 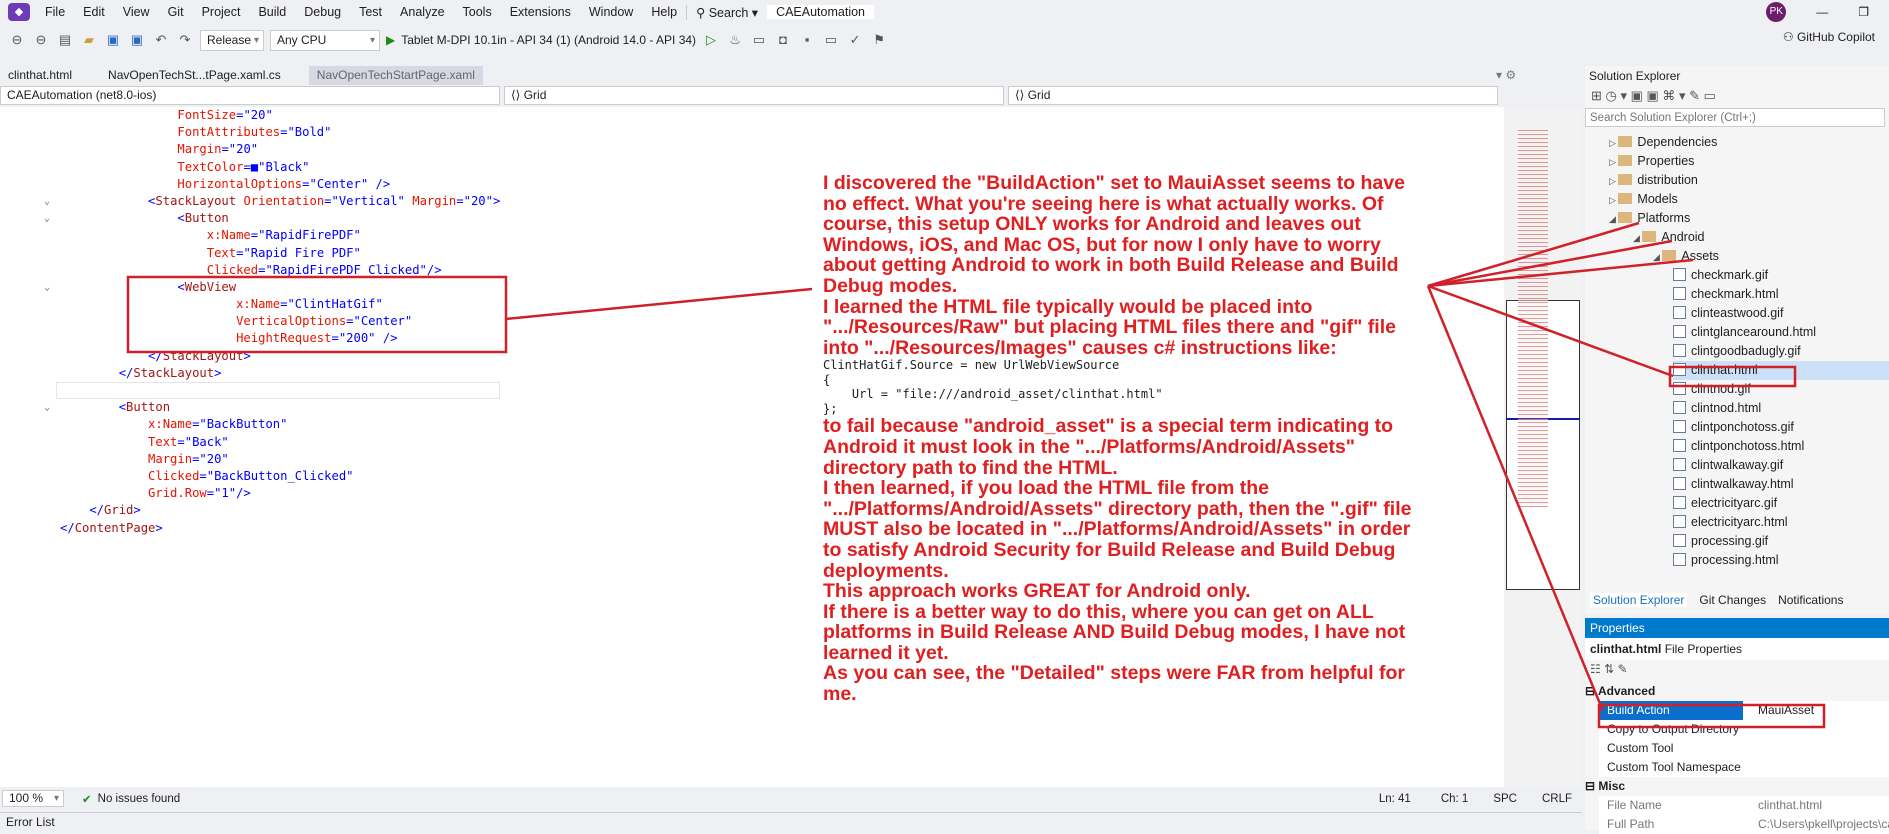 What do you see at coordinates (1732, 376) in the screenshot?
I see `clinthat-highlight-box` at bounding box center [1732, 376].